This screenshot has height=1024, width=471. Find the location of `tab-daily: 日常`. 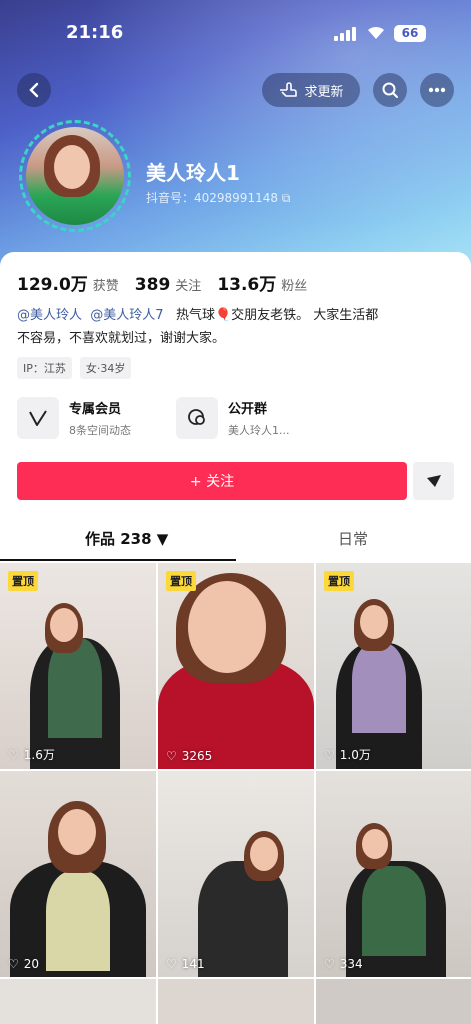

tab-daily: 日常 is located at coordinates (353, 538).